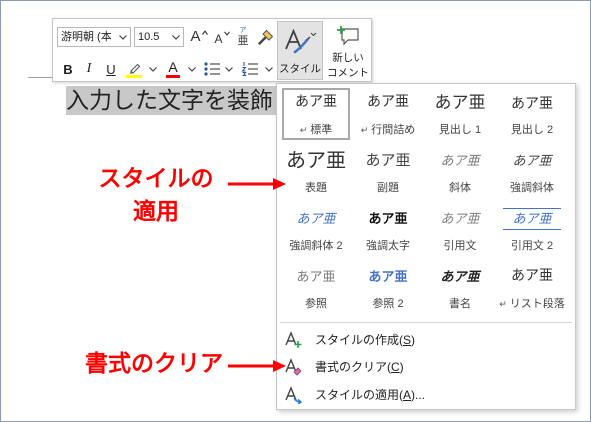 This screenshot has height=422, width=591. Describe the element at coordinates (359, 367) in the screenshot. I see `menu-item-label: 書式のクリア(C)` at that location.